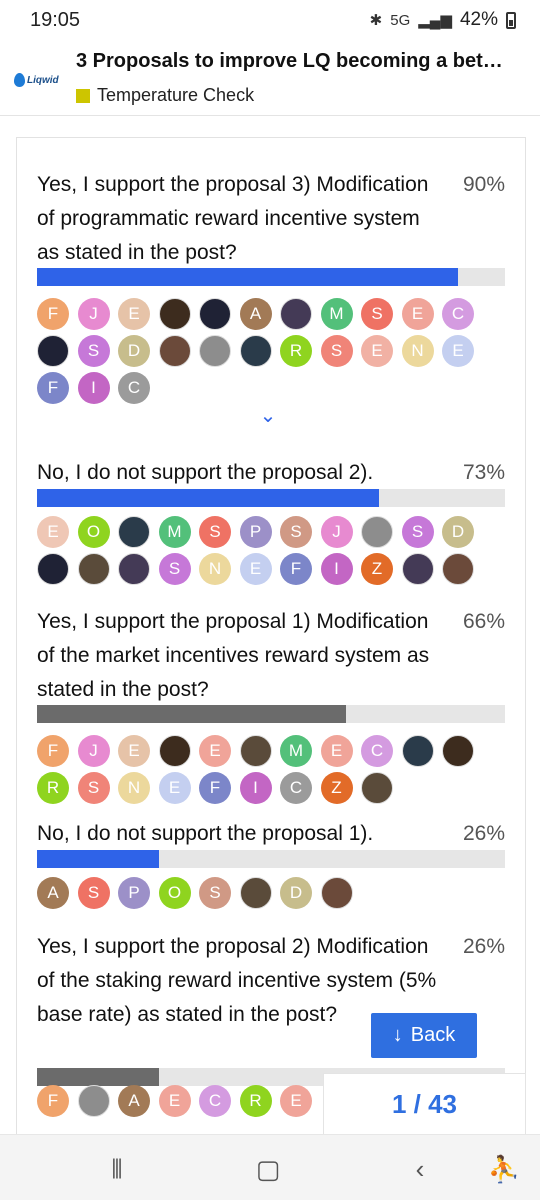 This screenshot has height=1200, width=540. What do you see at coordinates (376, 20) in the screenshot?
I see `bluetooth-icon: ✱` at bounding box center [376, 20].